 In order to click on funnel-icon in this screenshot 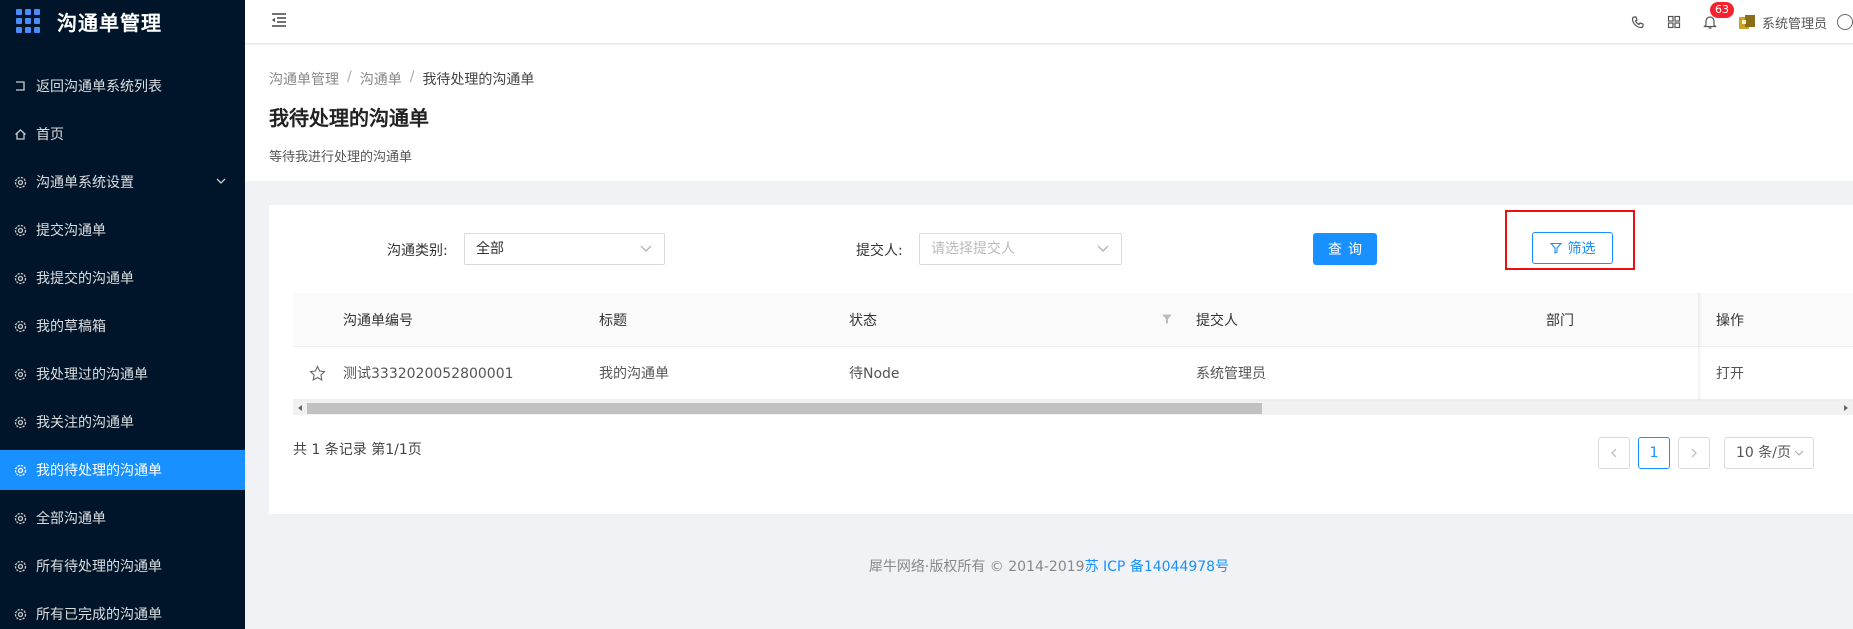, I will do `click(1555, 248)`.